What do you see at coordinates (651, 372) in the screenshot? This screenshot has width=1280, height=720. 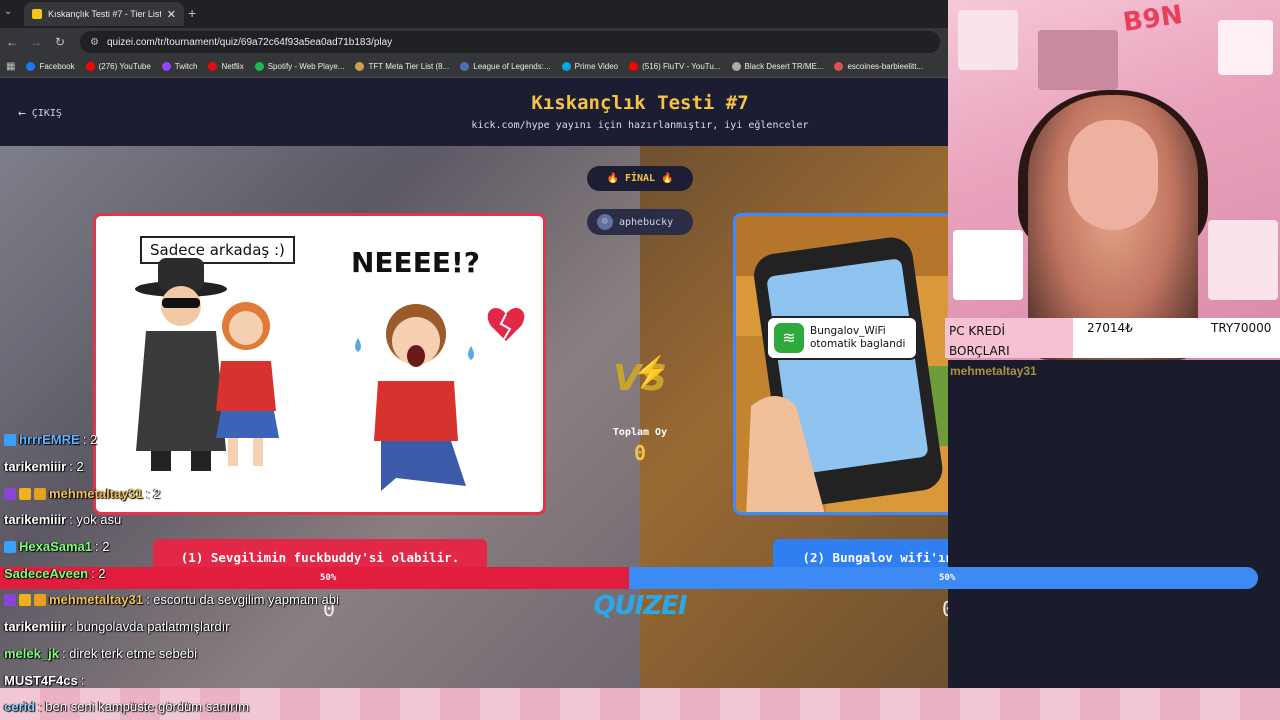 I see `lightning-bolt-icon: ⚡` at bounding box center [651, 372].